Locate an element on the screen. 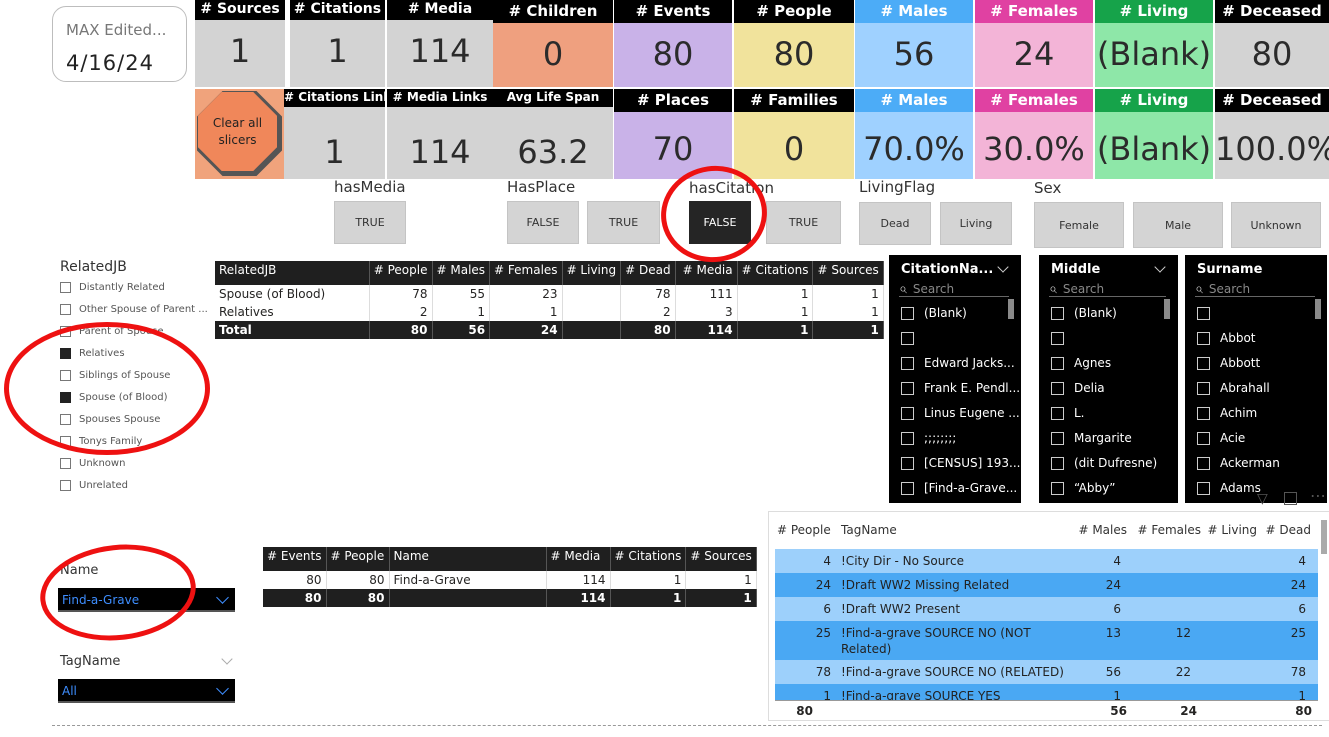 The height and width of the screenshot is (737, 1329). table-row: Spouse (of Blood) 78 55 23 78 111 1 1 is located at coordinates (549, 294).